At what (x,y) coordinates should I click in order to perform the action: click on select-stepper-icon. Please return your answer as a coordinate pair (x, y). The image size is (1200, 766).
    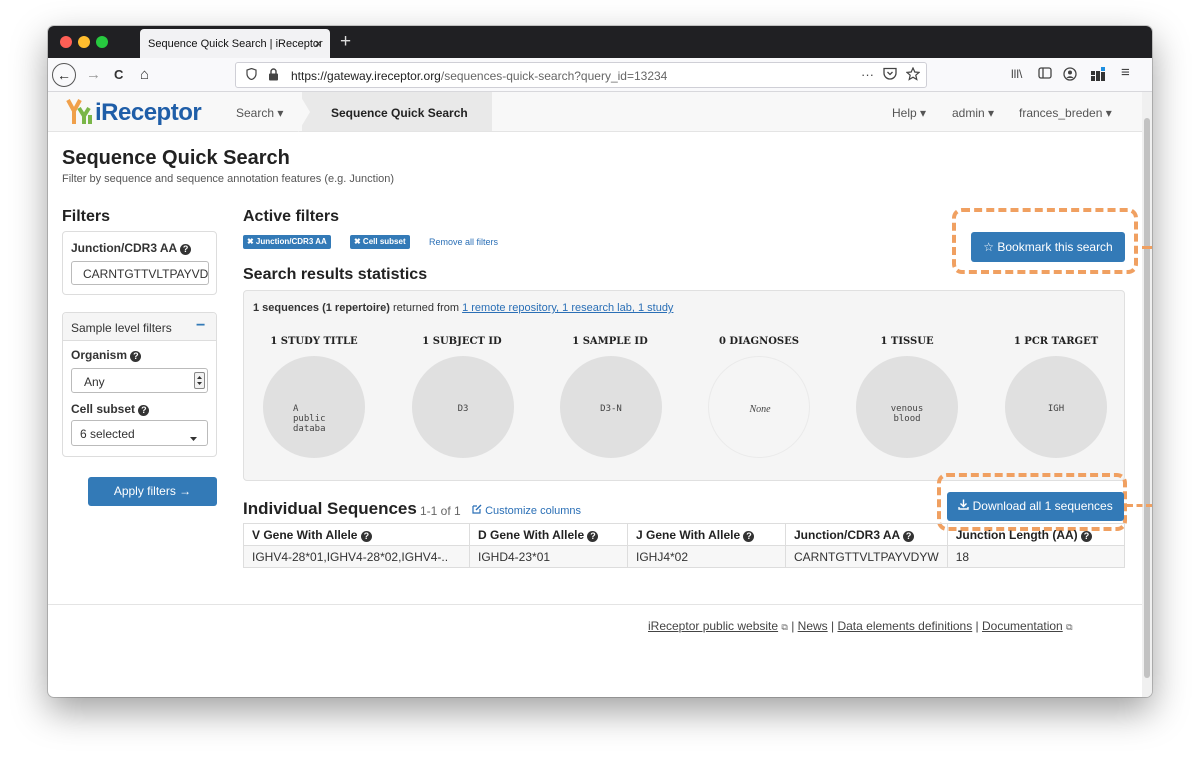
    Looking at the image, I should click on (199, 380).